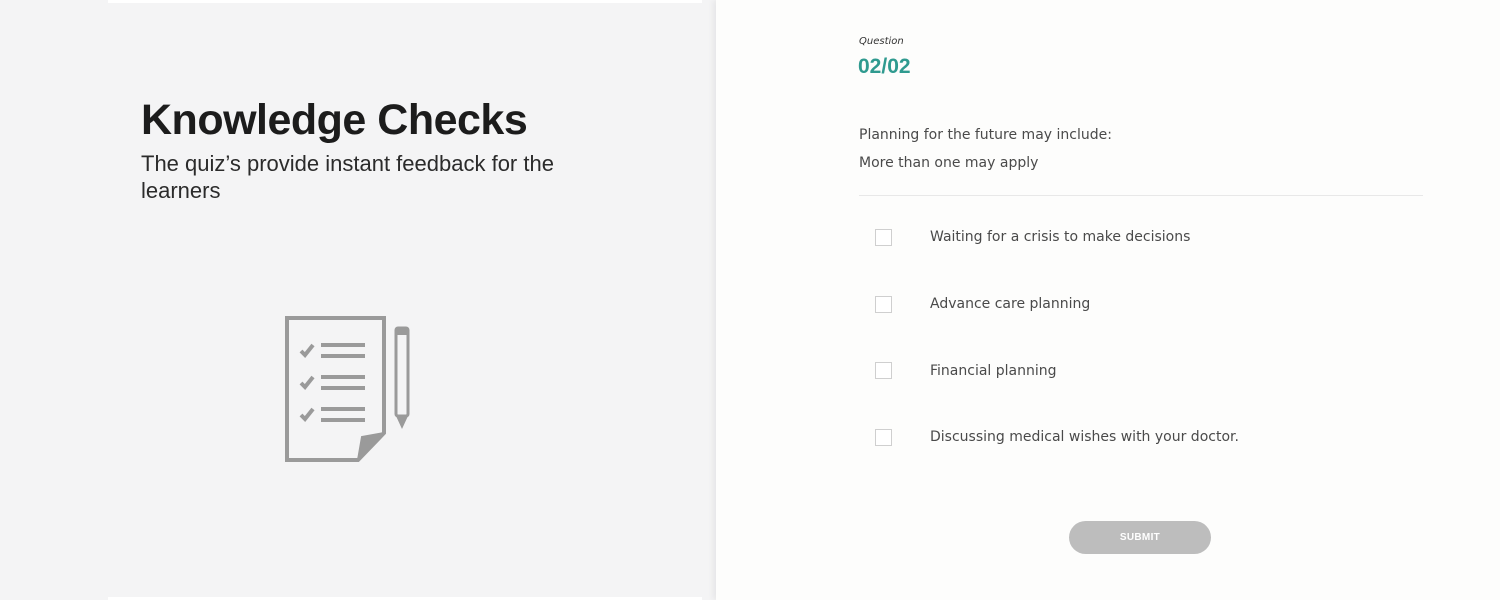 Image resolution: width=1500 pixels, height=600 pixels. What do you see at coordinates (985, 135) in the screenshot?
I see `question-prompt: Planning for the future may include:` at bounding box center [985, 135].